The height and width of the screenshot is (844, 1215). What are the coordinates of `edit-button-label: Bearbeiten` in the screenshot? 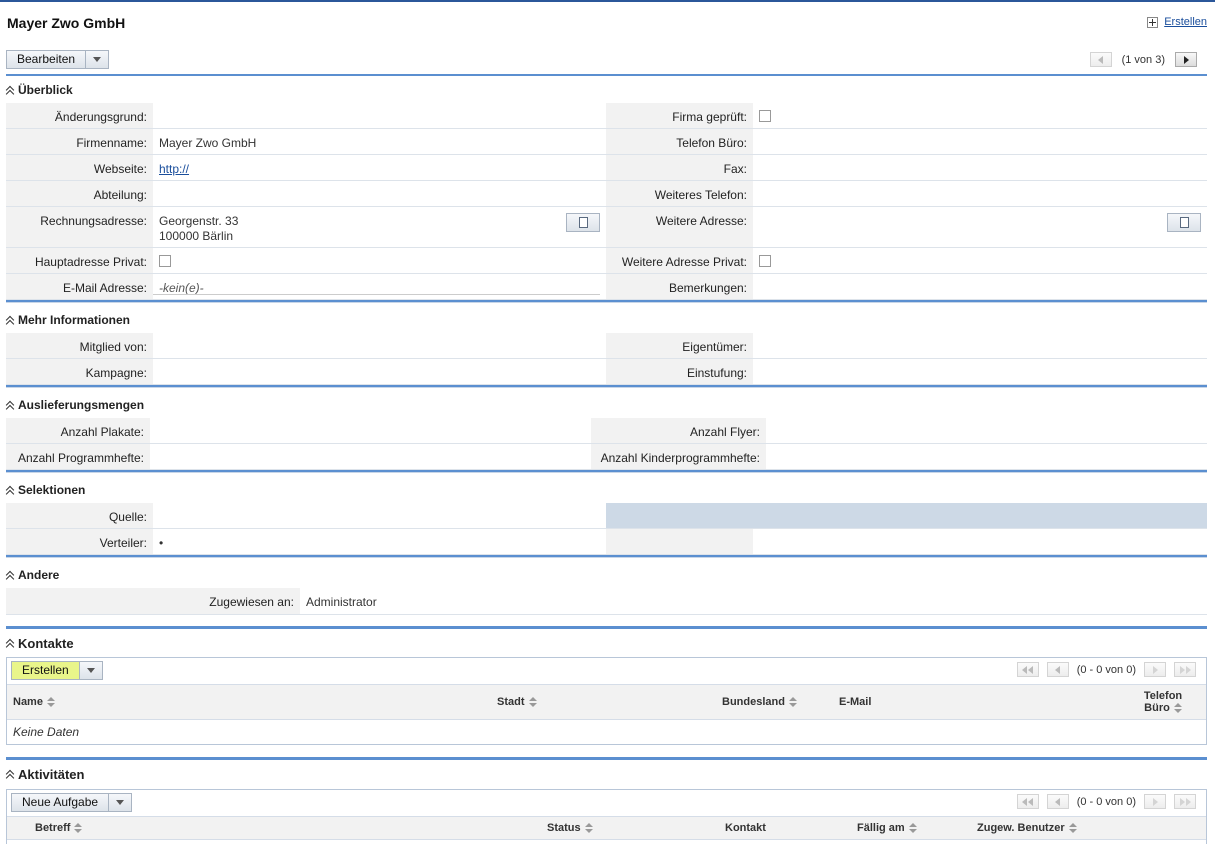 It's located at (47, 59).